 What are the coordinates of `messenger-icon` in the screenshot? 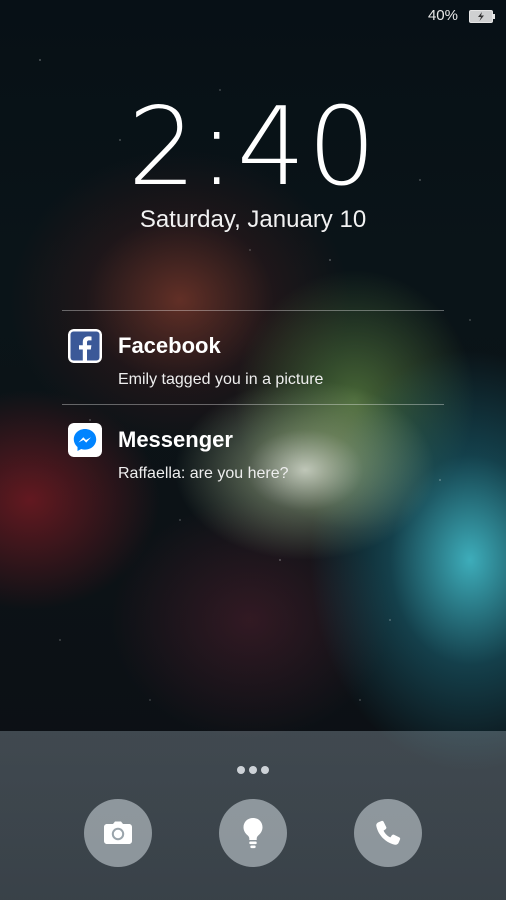 It's located at (85, 440).